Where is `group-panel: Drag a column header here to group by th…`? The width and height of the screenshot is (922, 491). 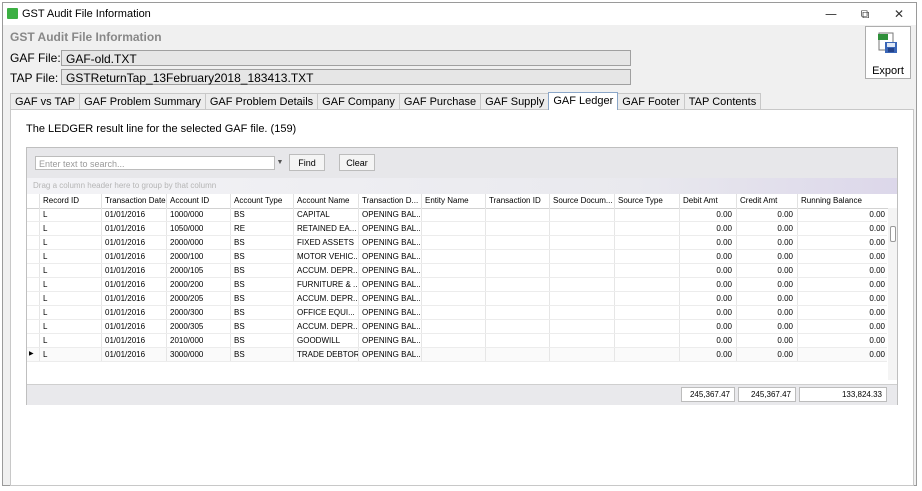 group-panel: Drag a column header here to group by th… is located at coordinates (462, 186).